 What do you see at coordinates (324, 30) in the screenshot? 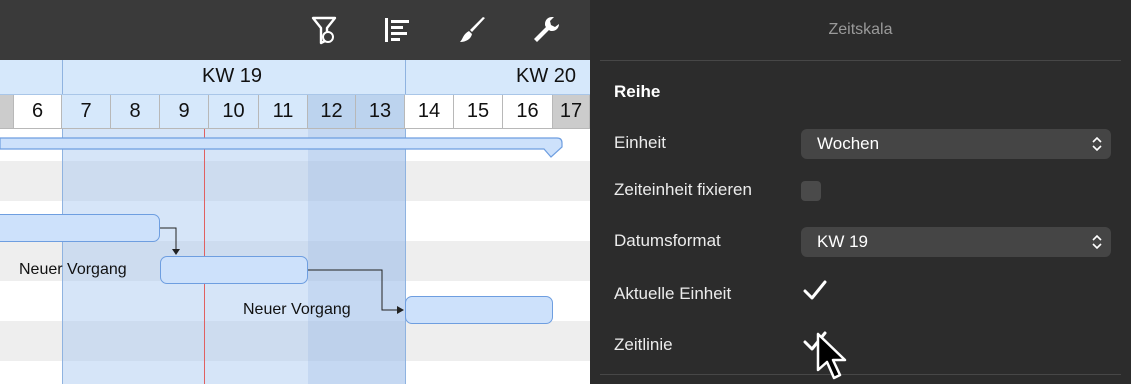
I see `filter-icon` at bounding box center [324, 30].